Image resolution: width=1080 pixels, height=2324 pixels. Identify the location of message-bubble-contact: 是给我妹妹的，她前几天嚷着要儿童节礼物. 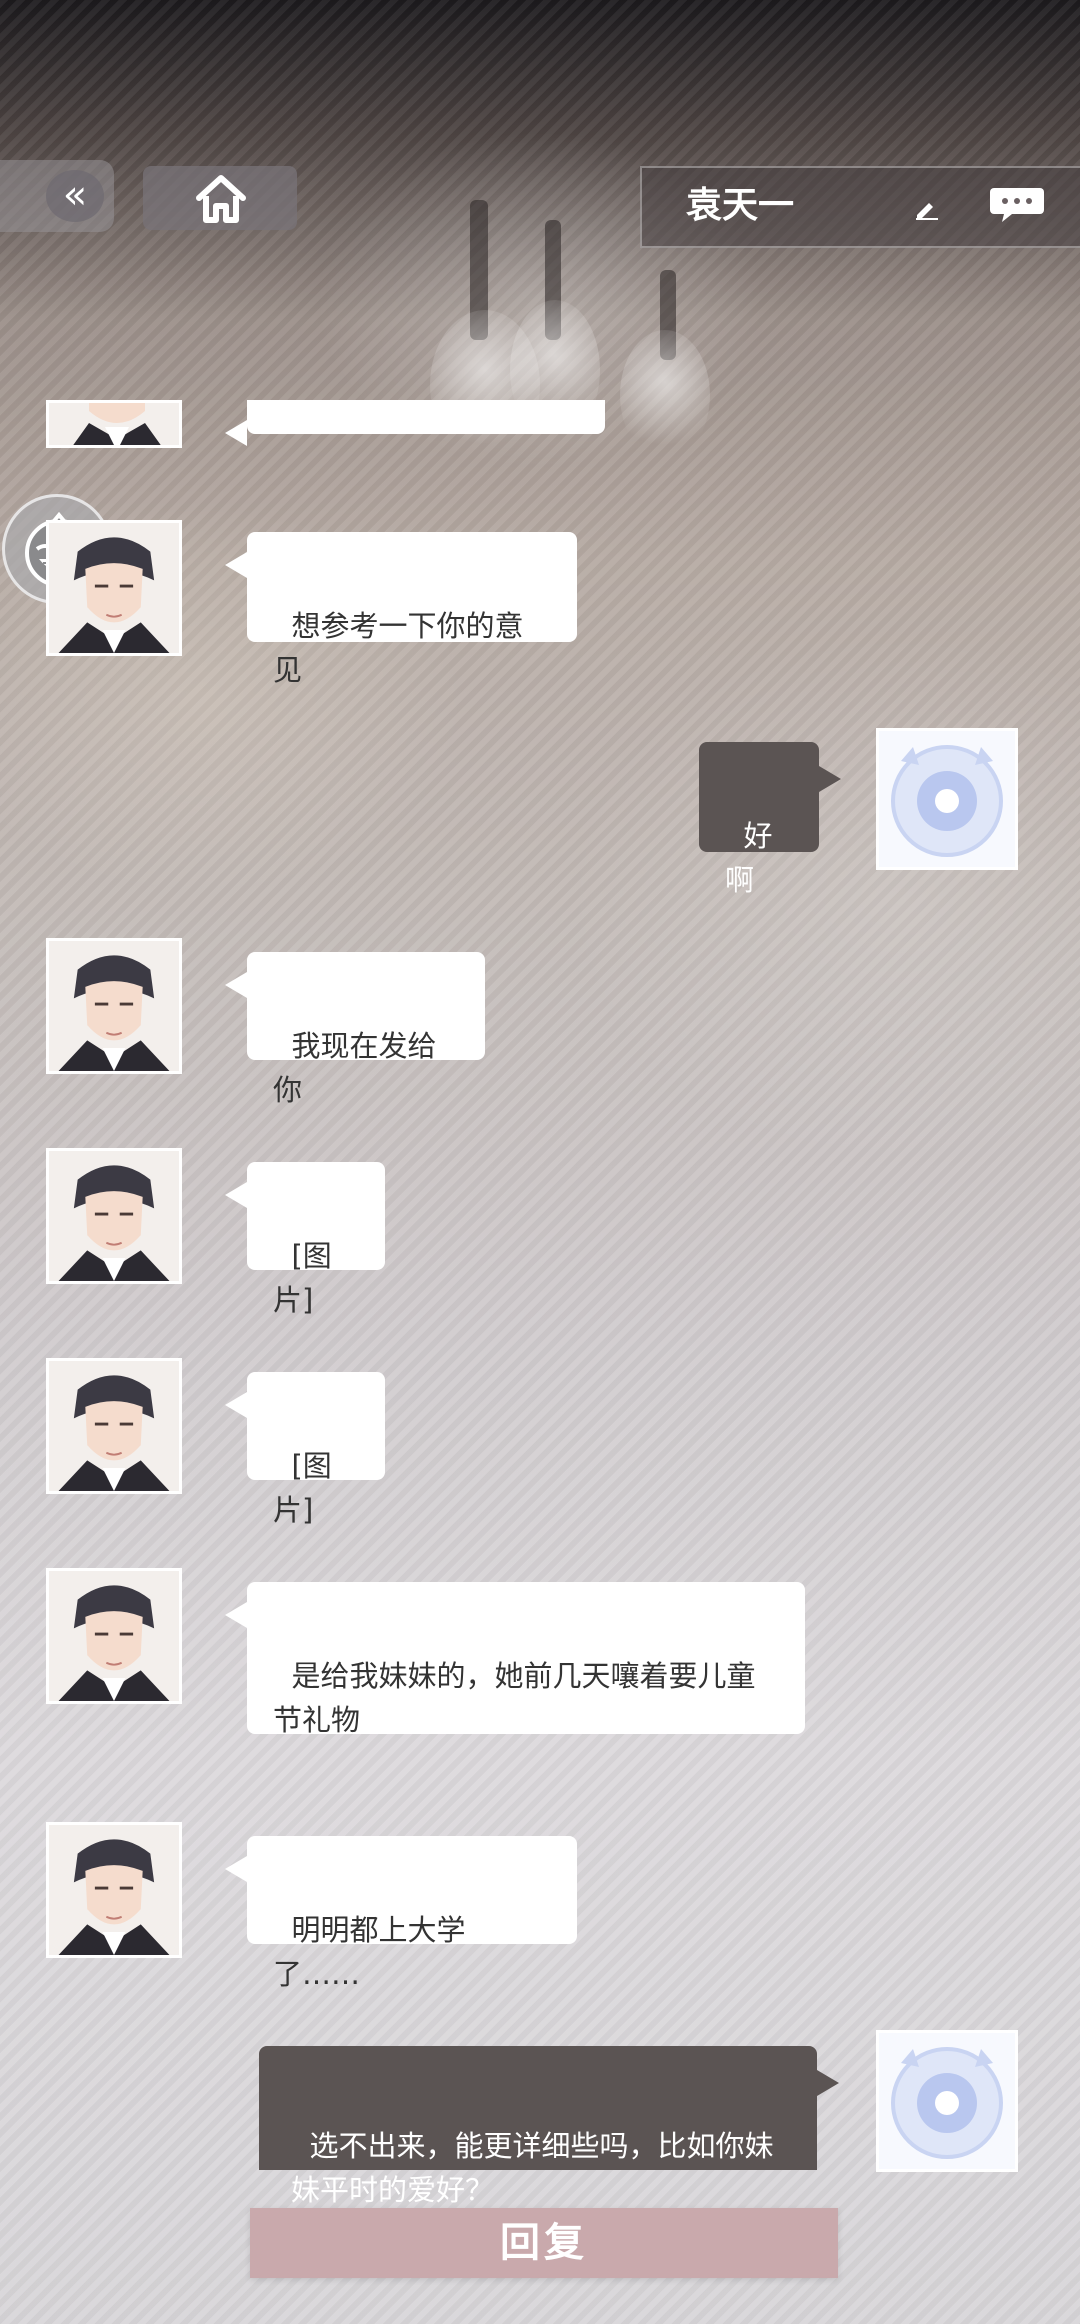
(515, 1659).